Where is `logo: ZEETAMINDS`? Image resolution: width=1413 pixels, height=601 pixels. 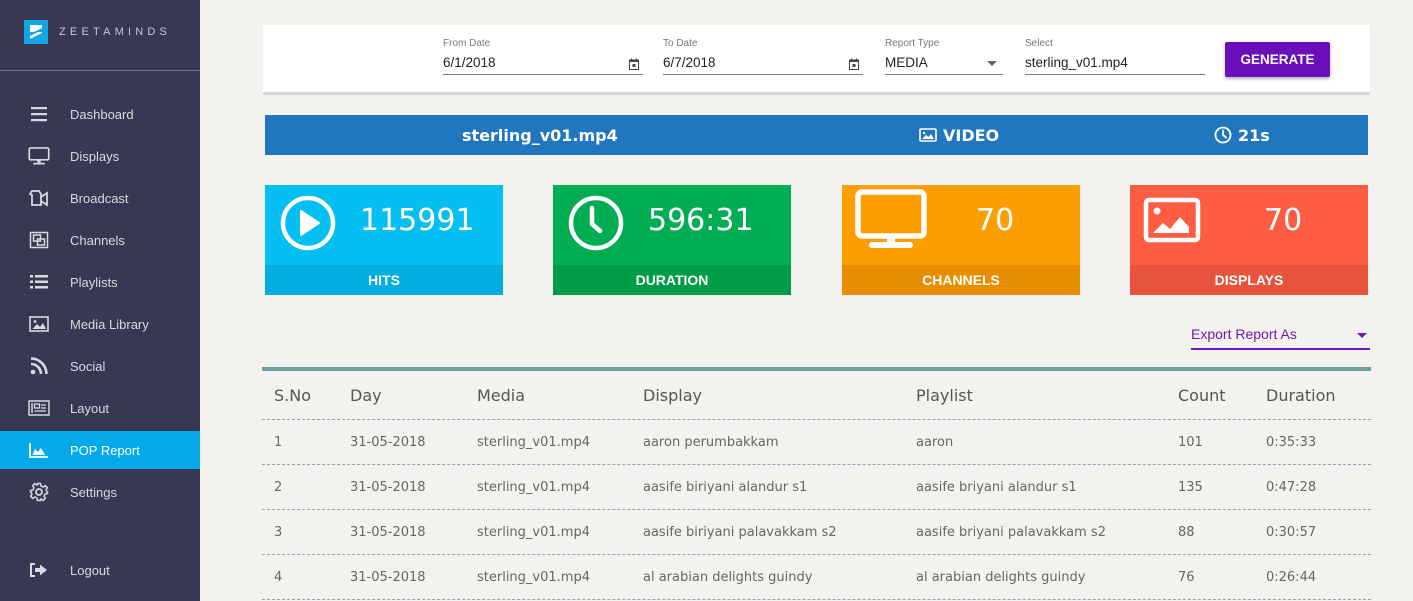 logo: ZEETAMINDS is located at coordinates (97, 32).